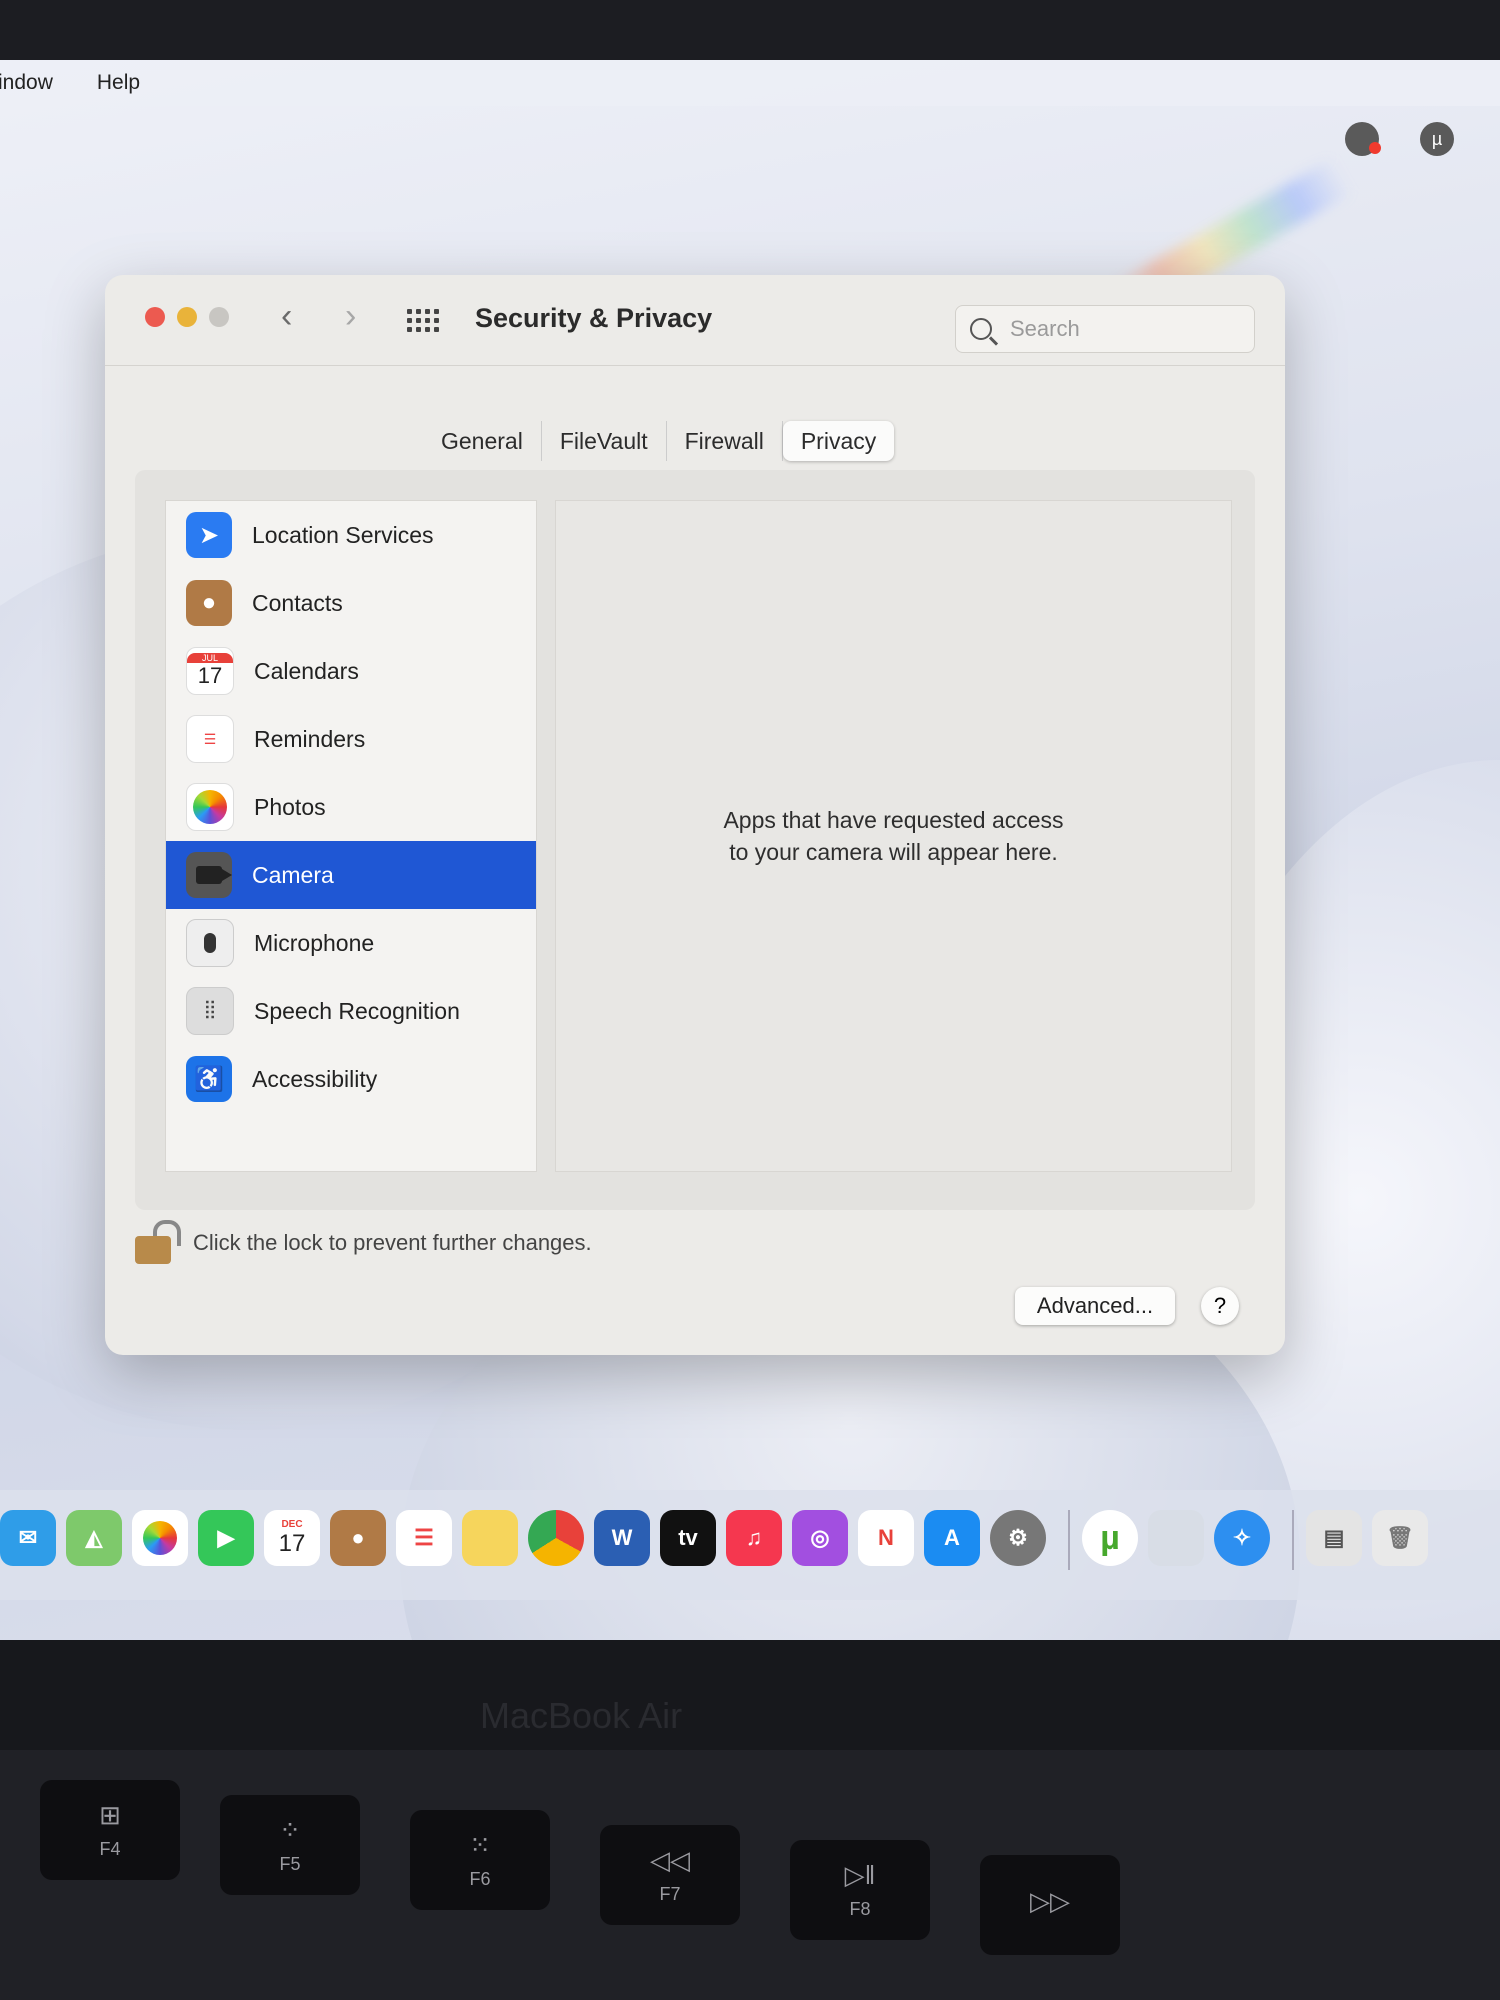  I want to click on tab-bar: General FileVault Firewall Privacy, so click(659, 441).